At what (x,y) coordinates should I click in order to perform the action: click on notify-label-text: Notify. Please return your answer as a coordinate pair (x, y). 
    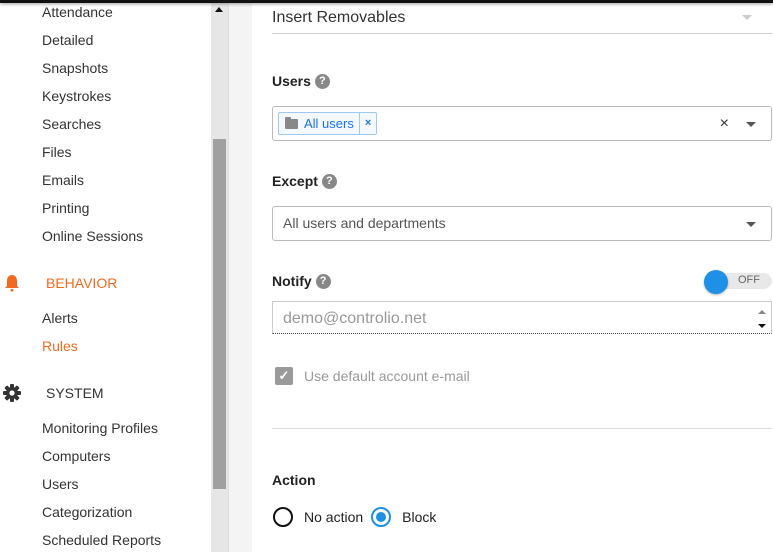
    Looking at the image, I should click on (292, 281).